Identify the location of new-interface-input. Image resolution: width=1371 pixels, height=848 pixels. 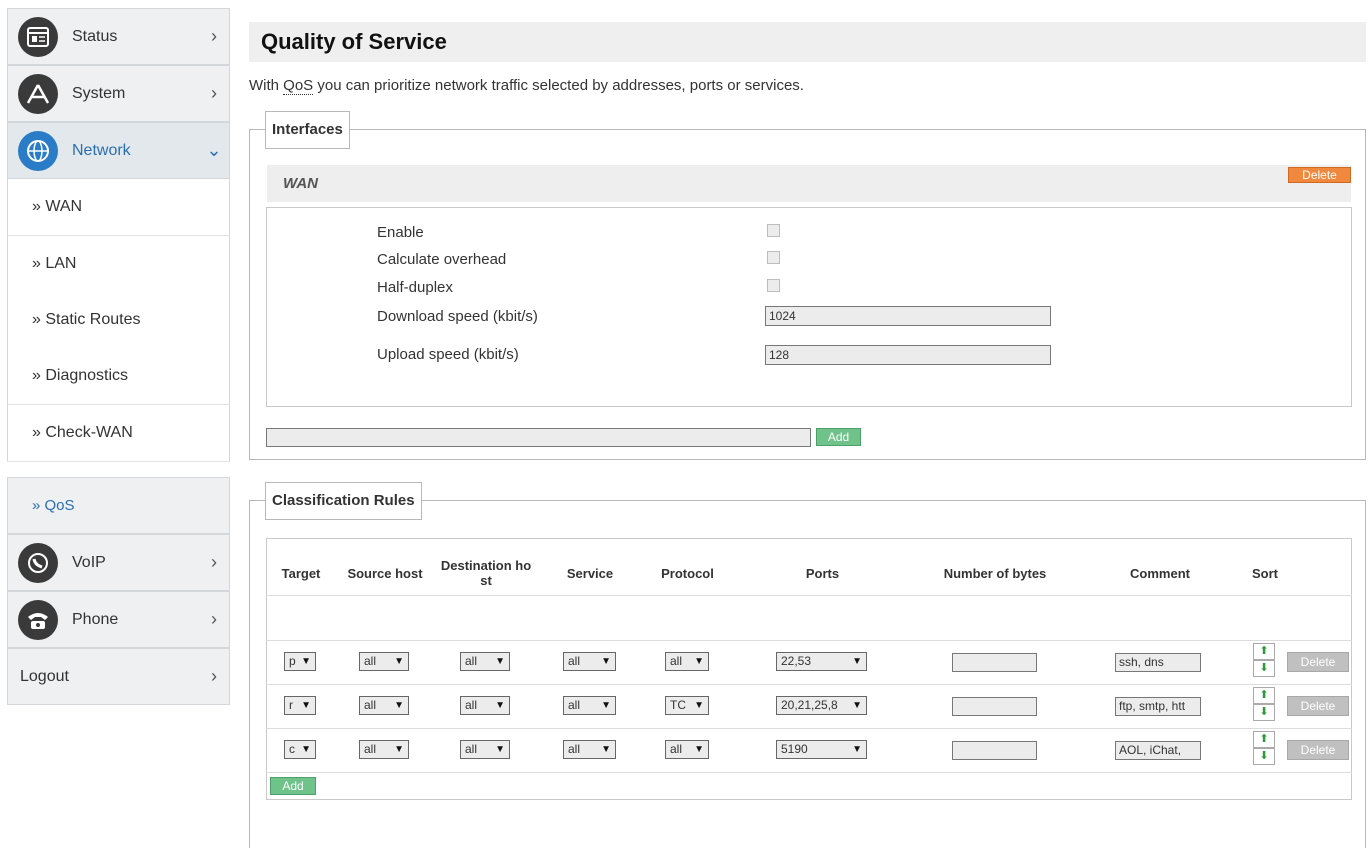
(538, 437).